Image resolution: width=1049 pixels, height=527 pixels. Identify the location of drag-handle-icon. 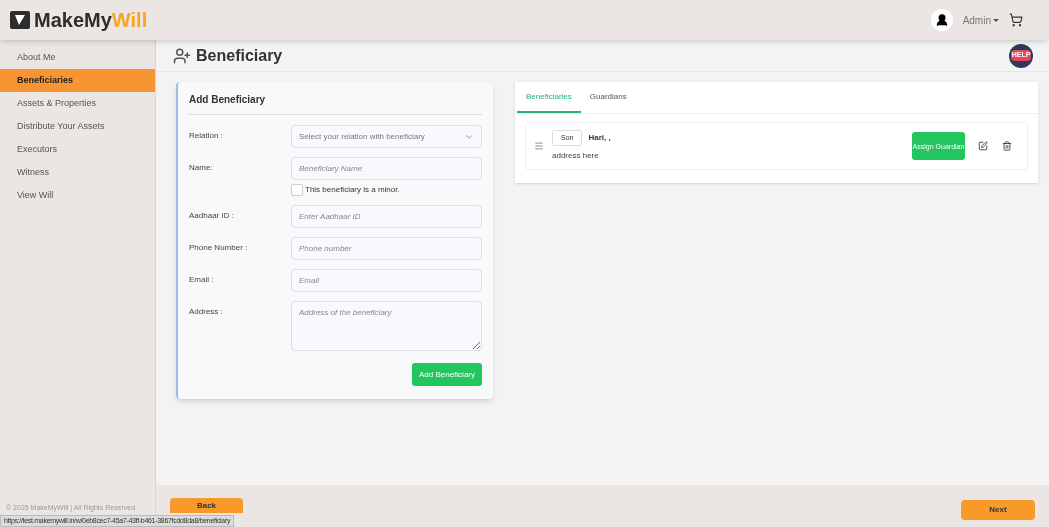
(539, 146).